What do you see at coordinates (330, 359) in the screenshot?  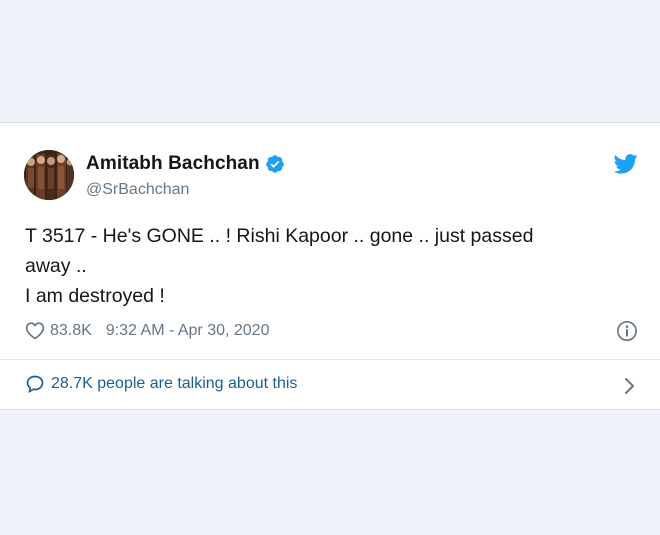 I see `card-divider` at bounding box center [330, 359].